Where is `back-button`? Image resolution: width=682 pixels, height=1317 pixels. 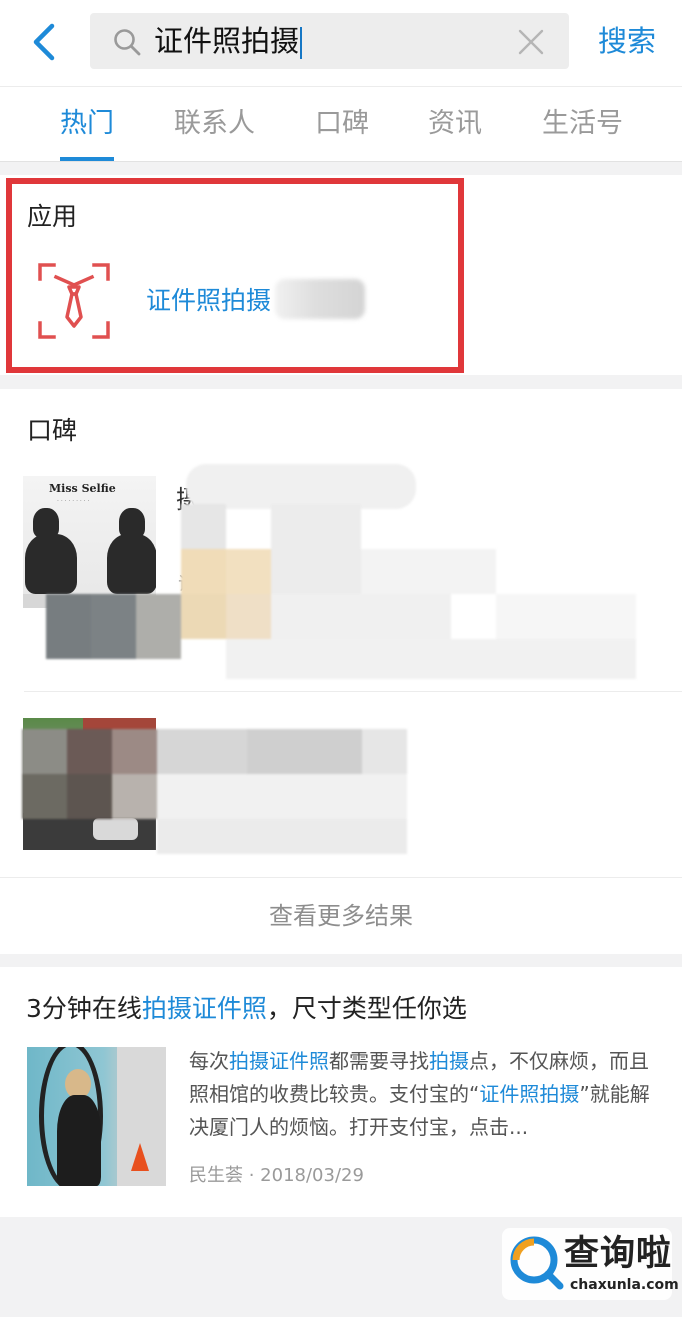 back-button is located at coordinates (46, 42).